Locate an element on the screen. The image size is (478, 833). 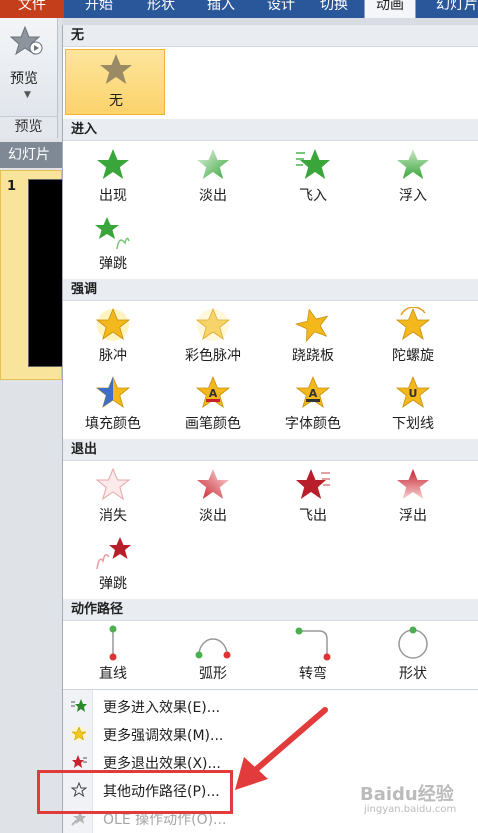
svg-text: A is located at coordinates (313, 393).